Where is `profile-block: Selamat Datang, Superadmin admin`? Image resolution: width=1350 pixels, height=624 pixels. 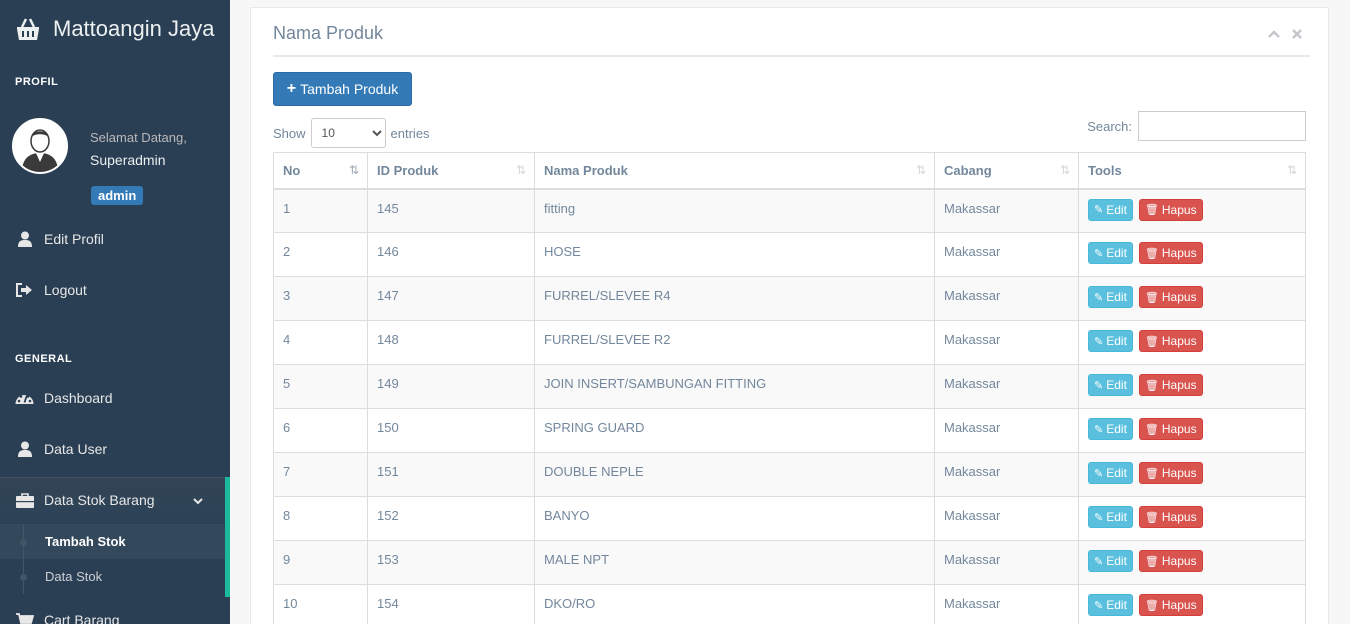
profile-block: Selamat Datang, Superadmin admin is located at coordinates (115, 164).